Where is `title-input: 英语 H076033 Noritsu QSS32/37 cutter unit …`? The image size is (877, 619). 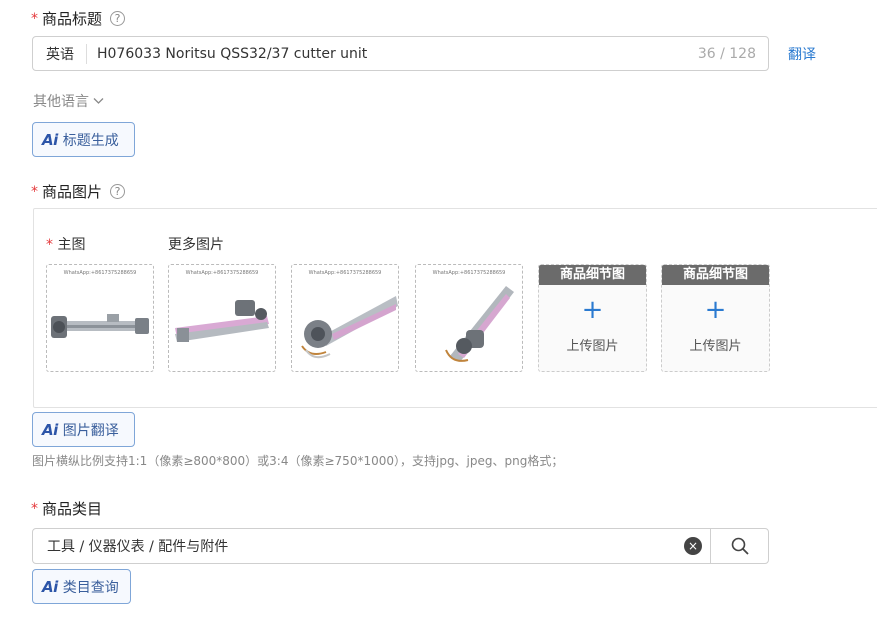
title-input: 英语 H076033 Noritsu QSS32/37 cutter unit … is located at coordinates (400, 53).